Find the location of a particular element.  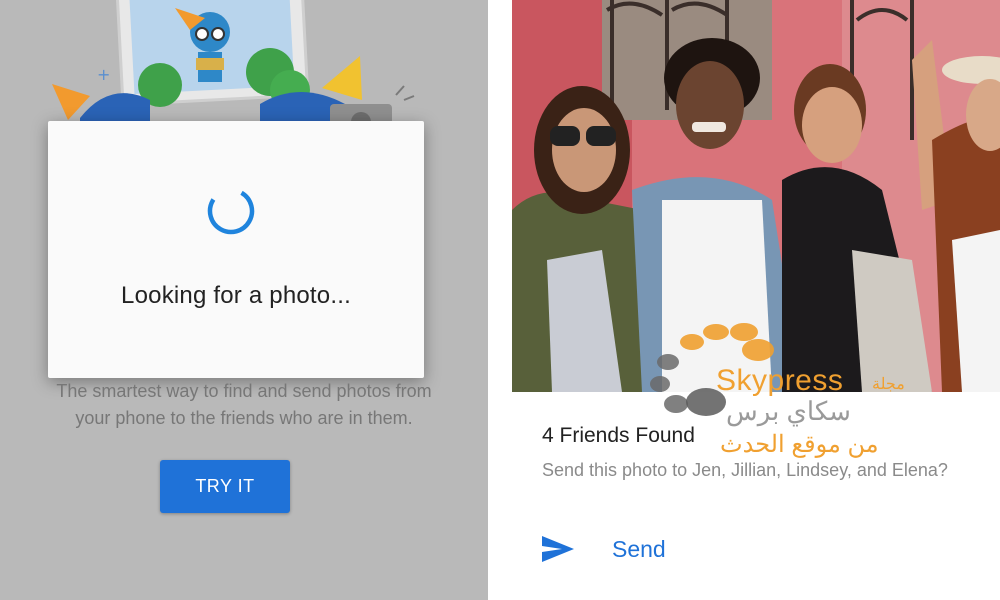

send-button: Send is located at coordinates (640, 549).